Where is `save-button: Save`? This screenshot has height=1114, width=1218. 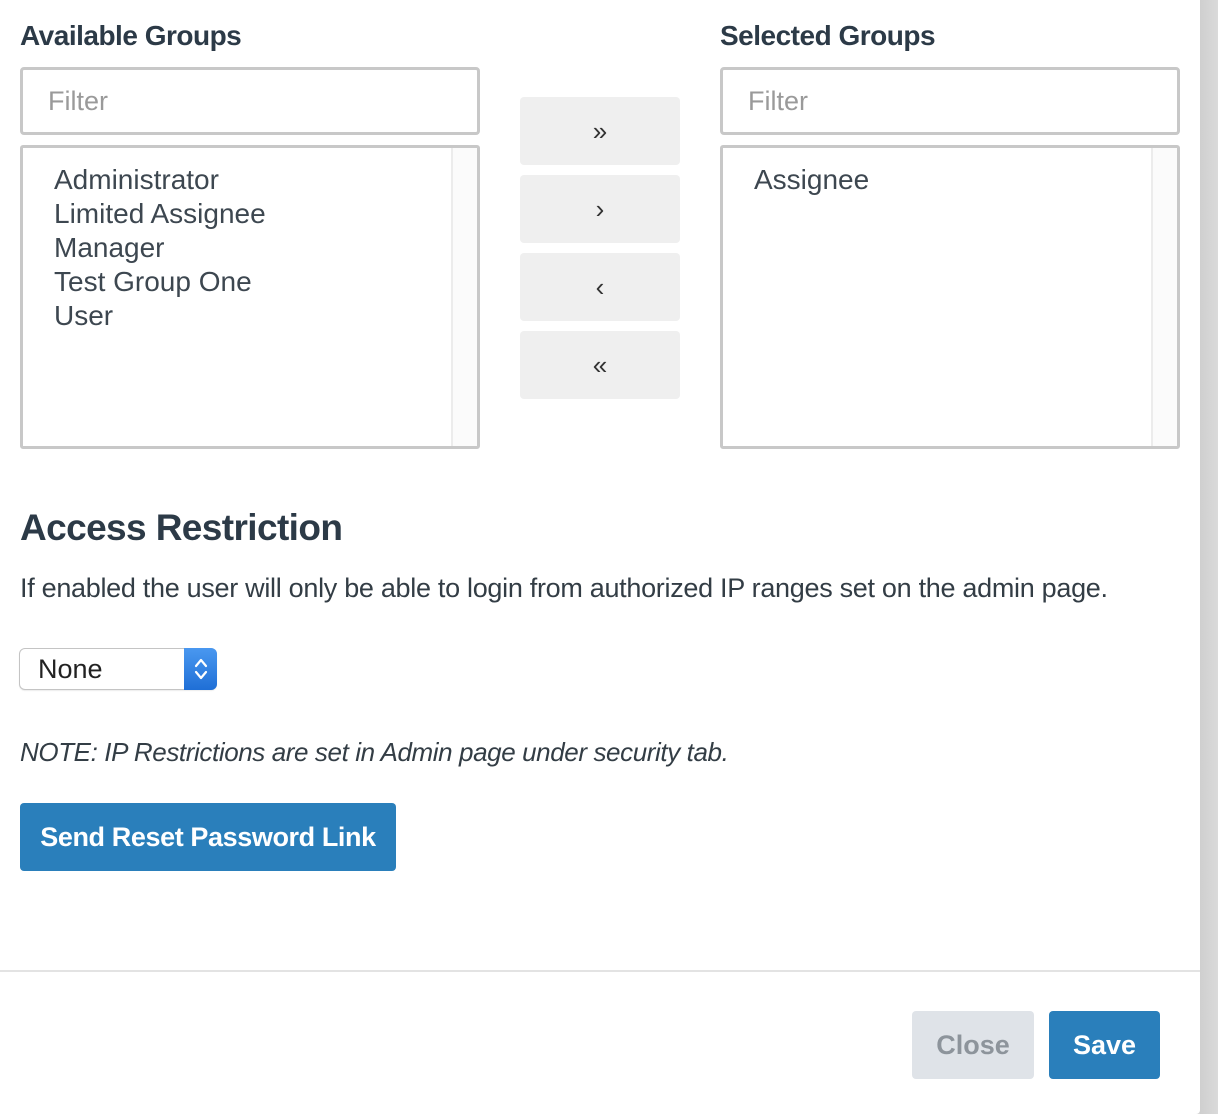
save-button: Save is located at coordinates (1104, 1045).